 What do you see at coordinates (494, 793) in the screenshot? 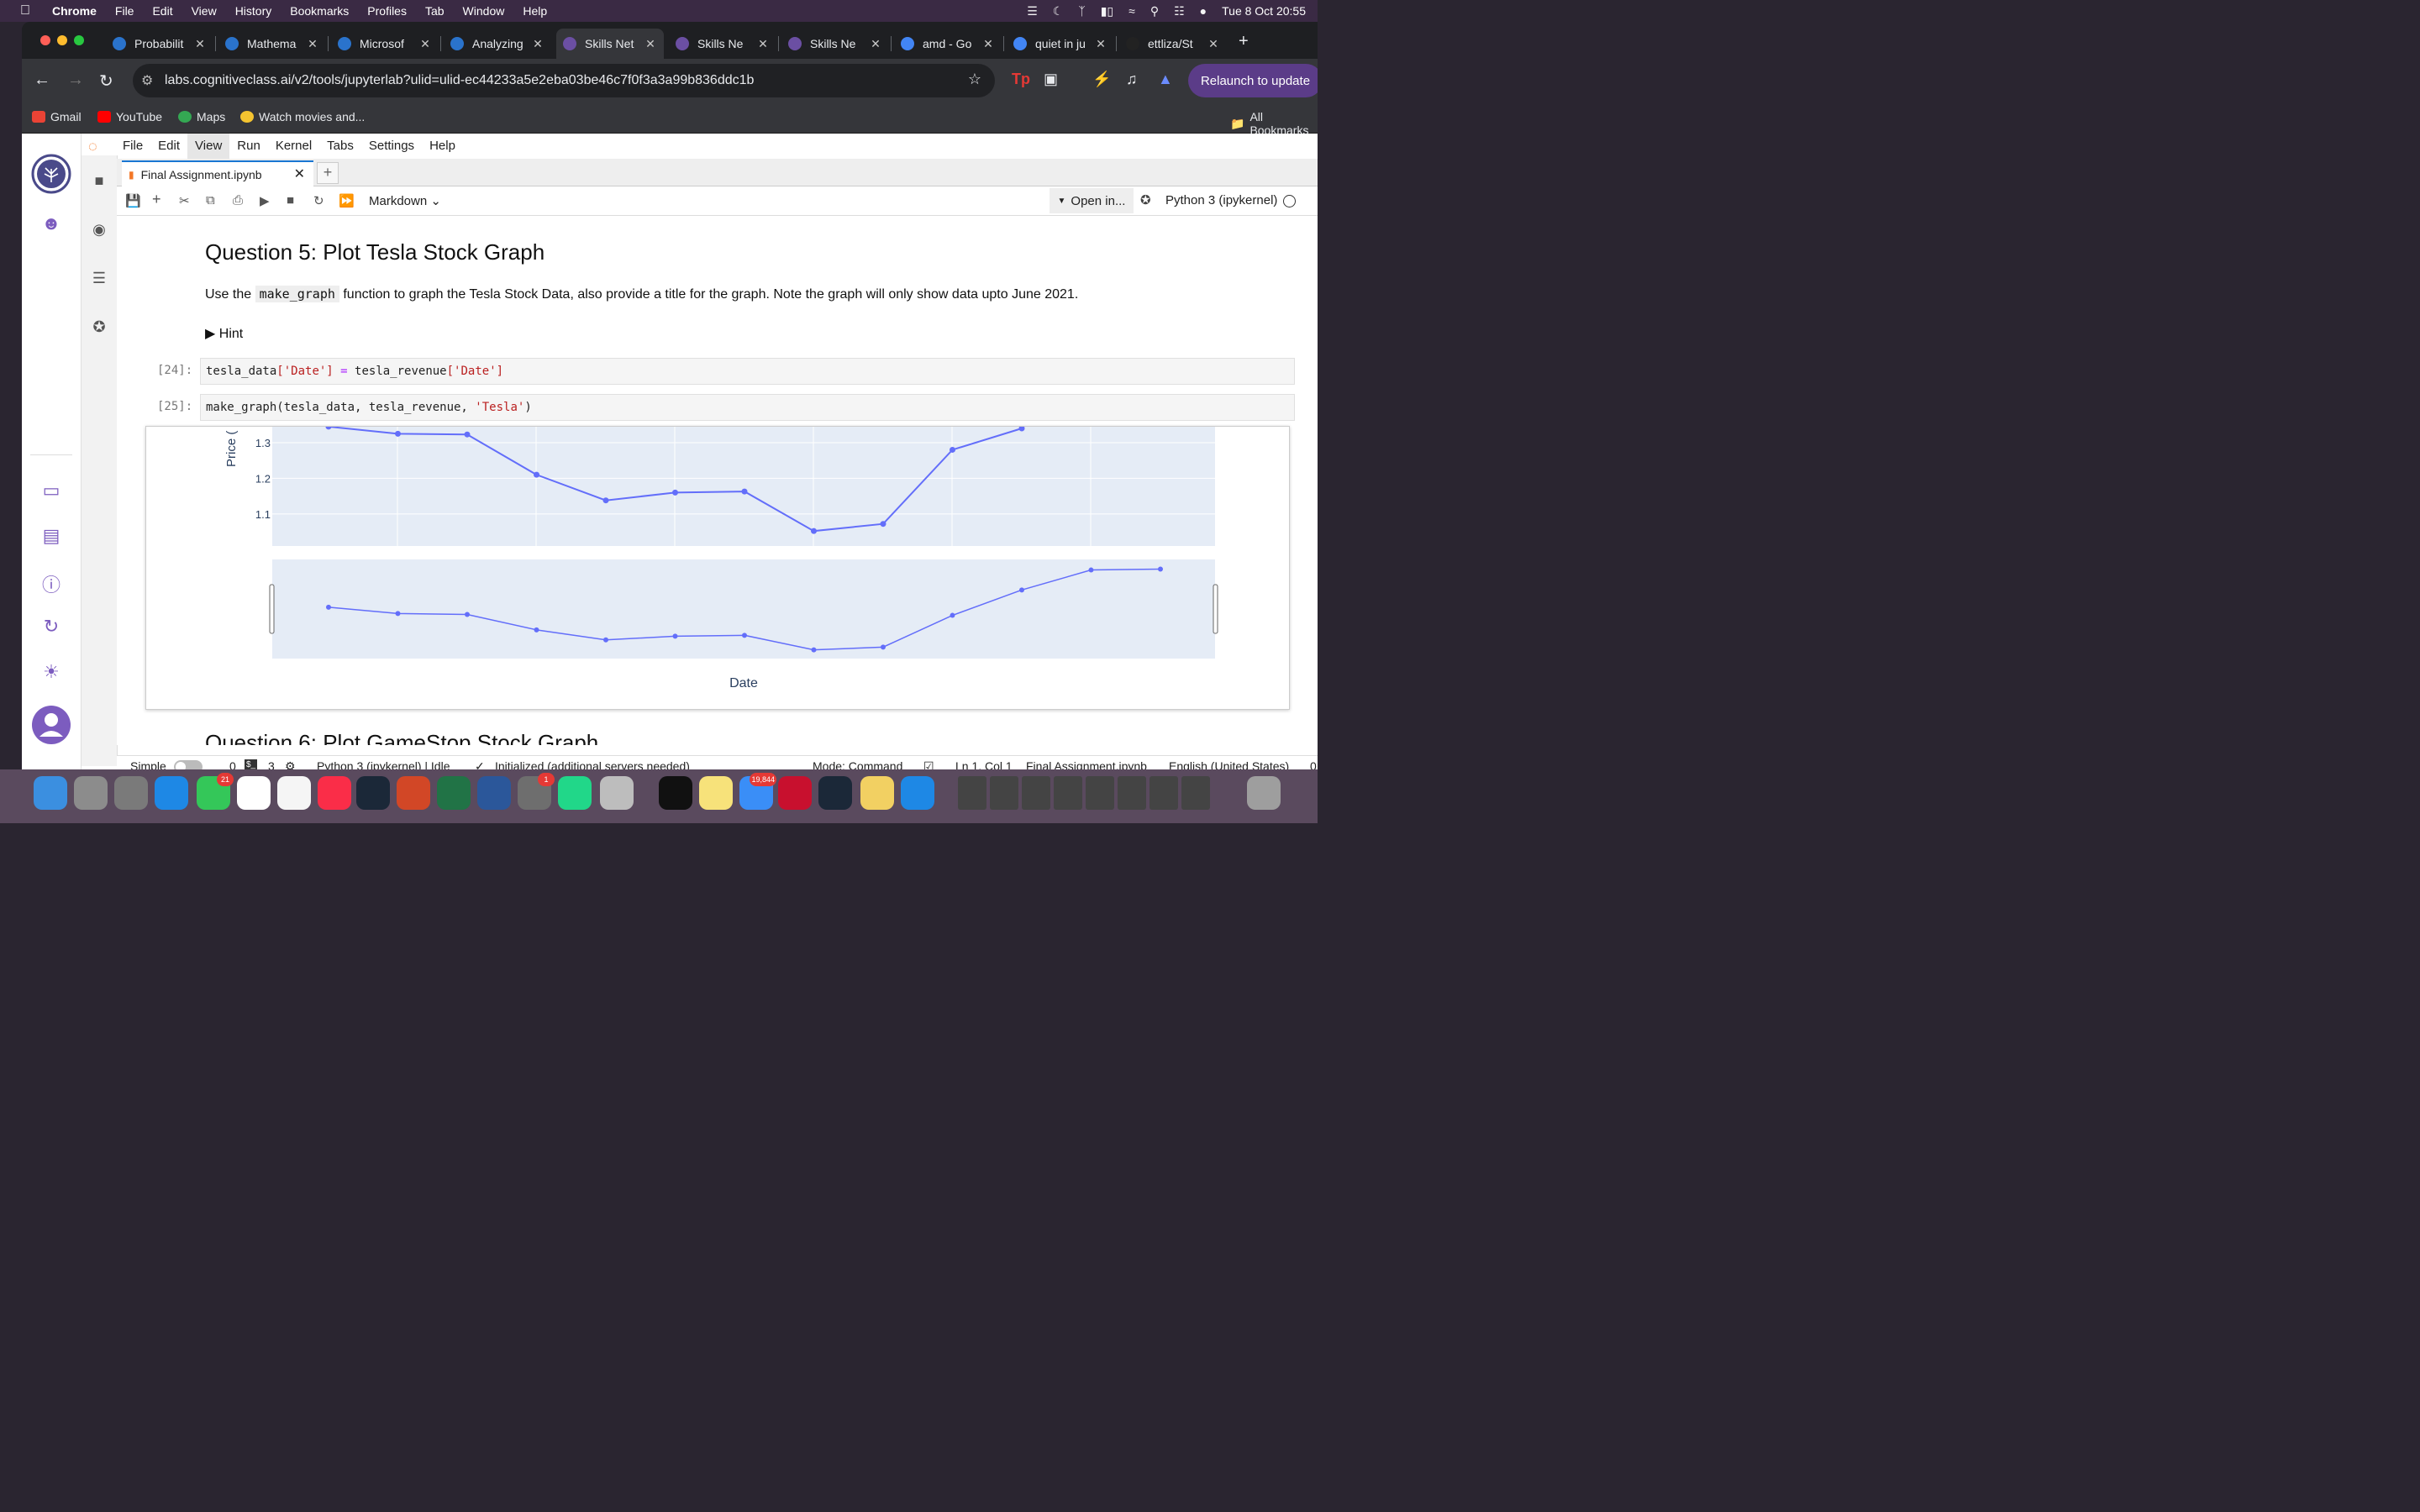
I see `dock-word-icon` at bounding box center [494, 793].